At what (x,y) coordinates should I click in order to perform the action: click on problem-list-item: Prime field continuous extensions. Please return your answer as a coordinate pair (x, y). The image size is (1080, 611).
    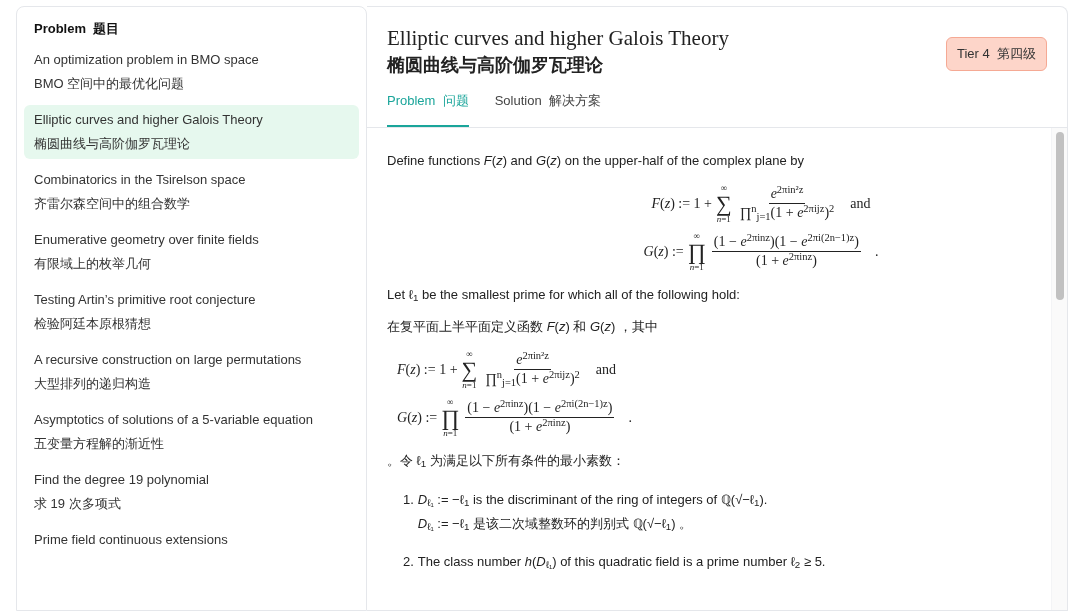
    Looking at the image, I should click on (191, 539).